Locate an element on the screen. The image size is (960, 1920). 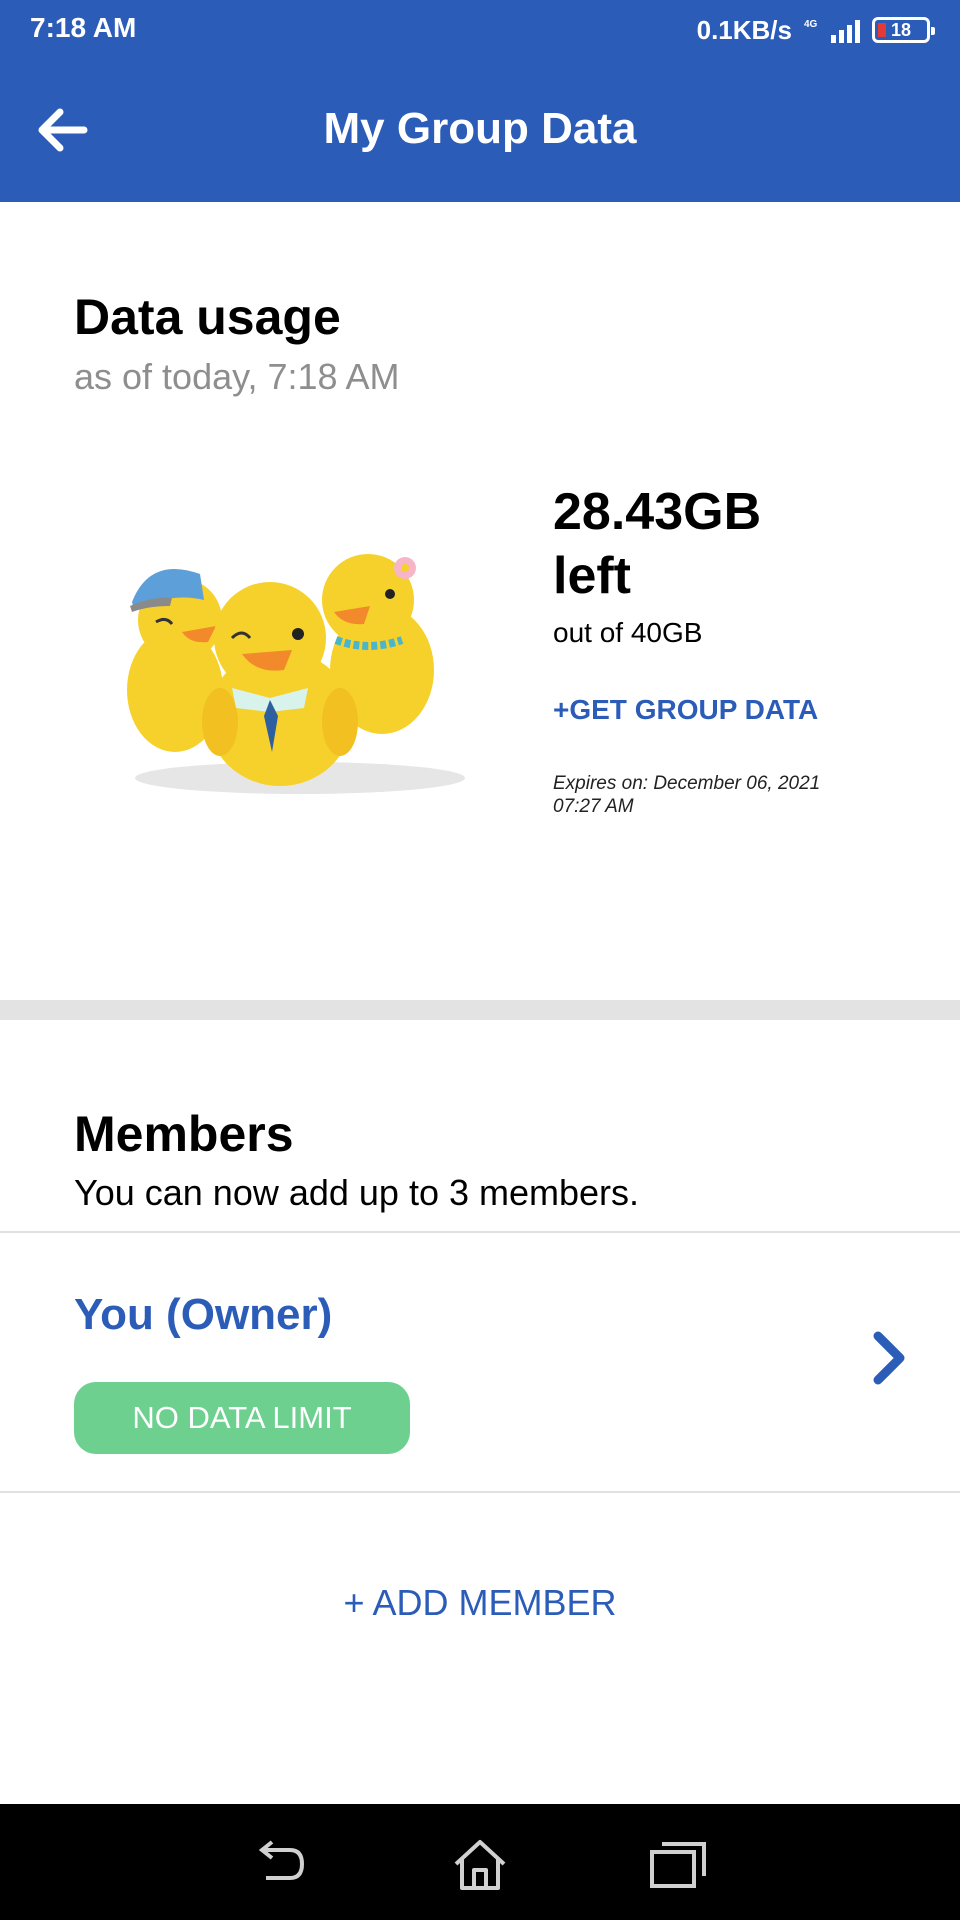
data-total: out of 40GB is located at coordinates (628, 632).